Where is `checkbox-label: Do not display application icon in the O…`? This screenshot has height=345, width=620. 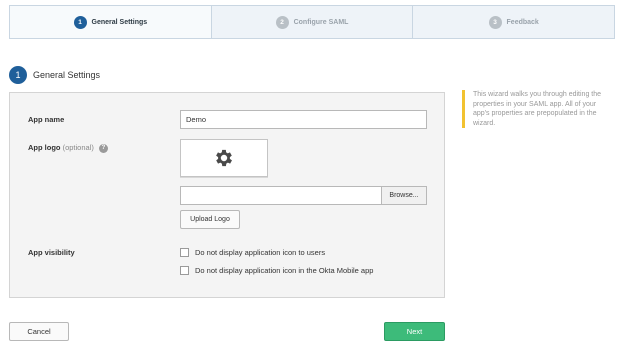 checkbox-label: Do not display application icon in the O… is located at coordinates (284, 270).